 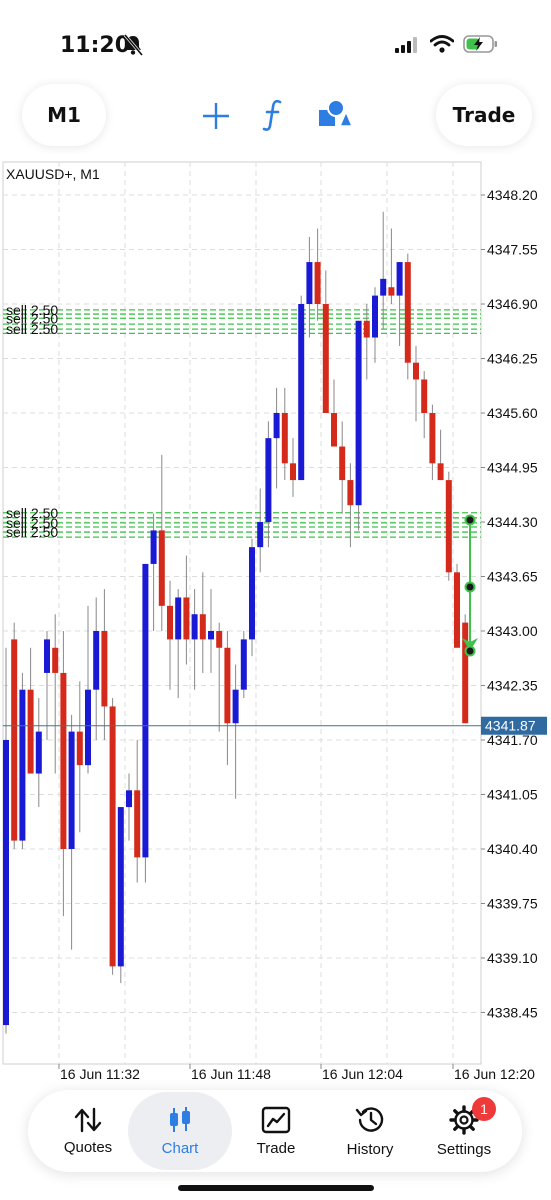 What do you see at coordinates (484, 1109) in the screenshot?
I see `notification-badge: 1` at bounding box center [484, 1109].